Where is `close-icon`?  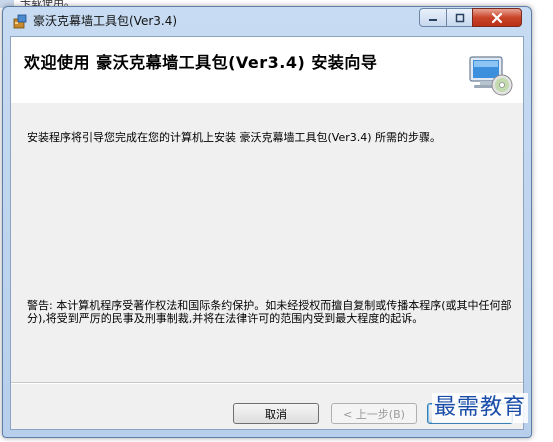
close-icon is located at coordinates (497, 17).